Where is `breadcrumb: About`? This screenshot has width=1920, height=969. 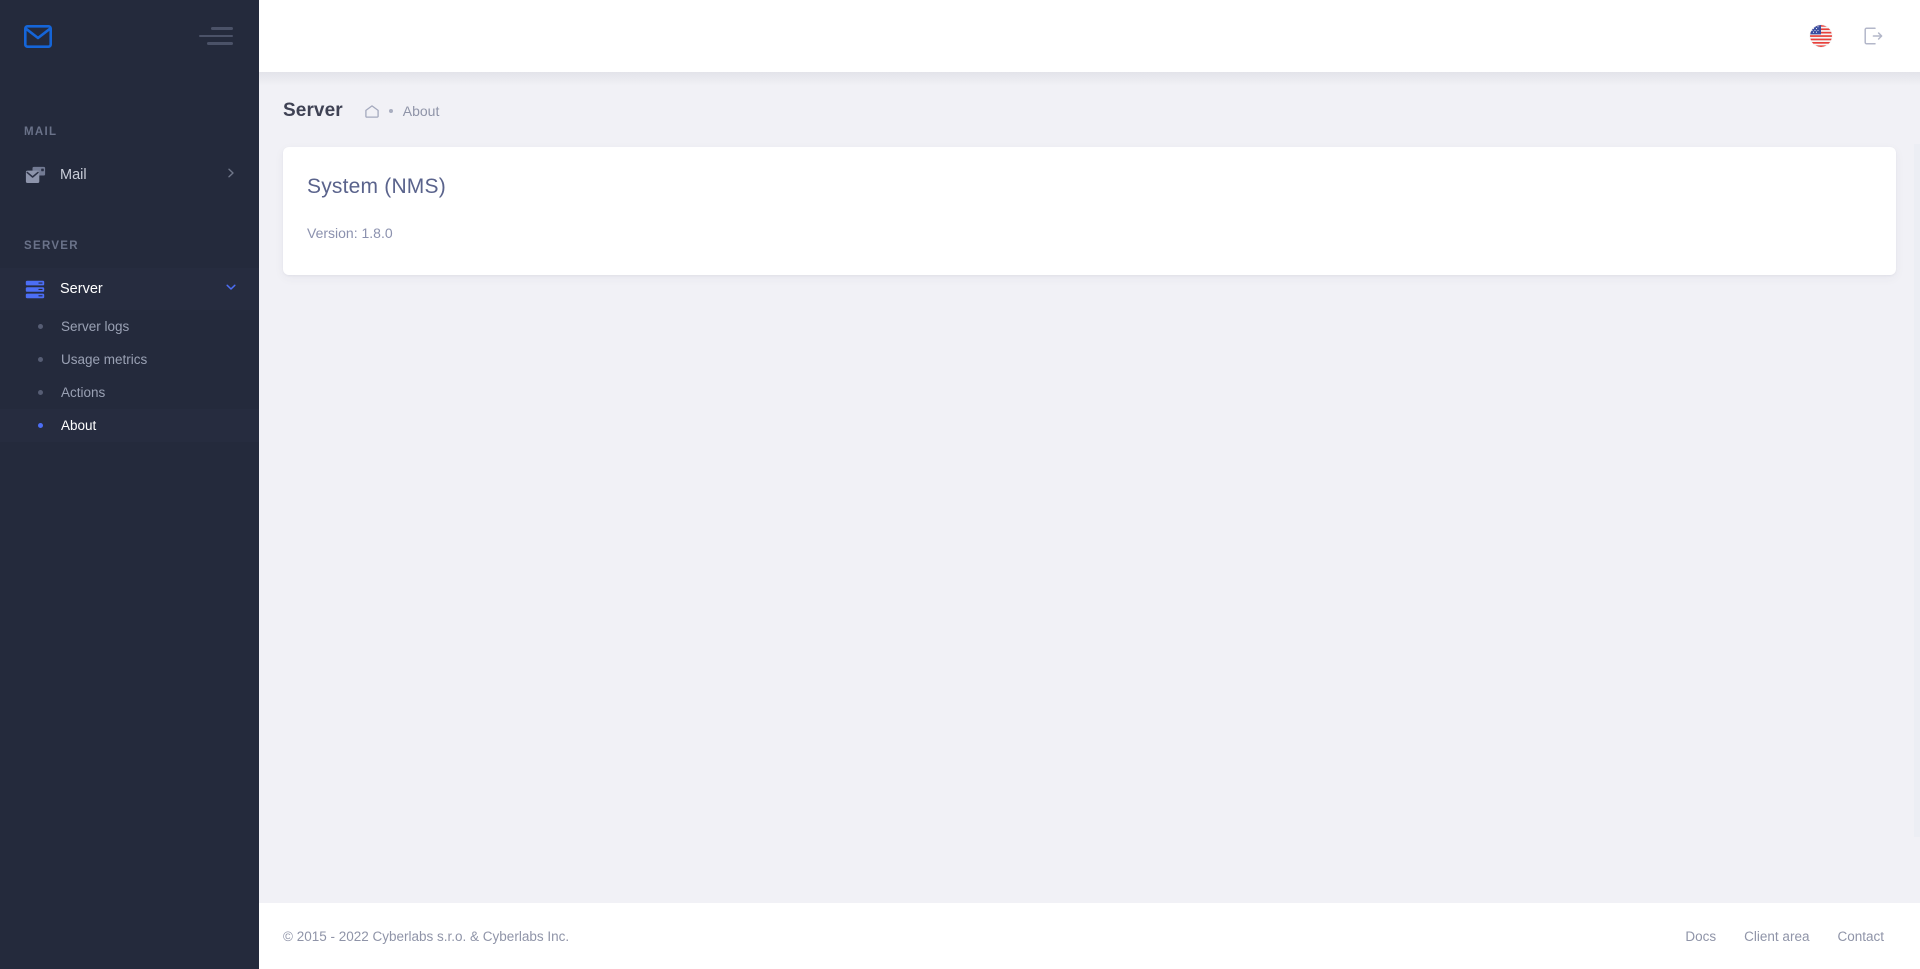 breadcrumb: About is located at coordinates (402, 111).